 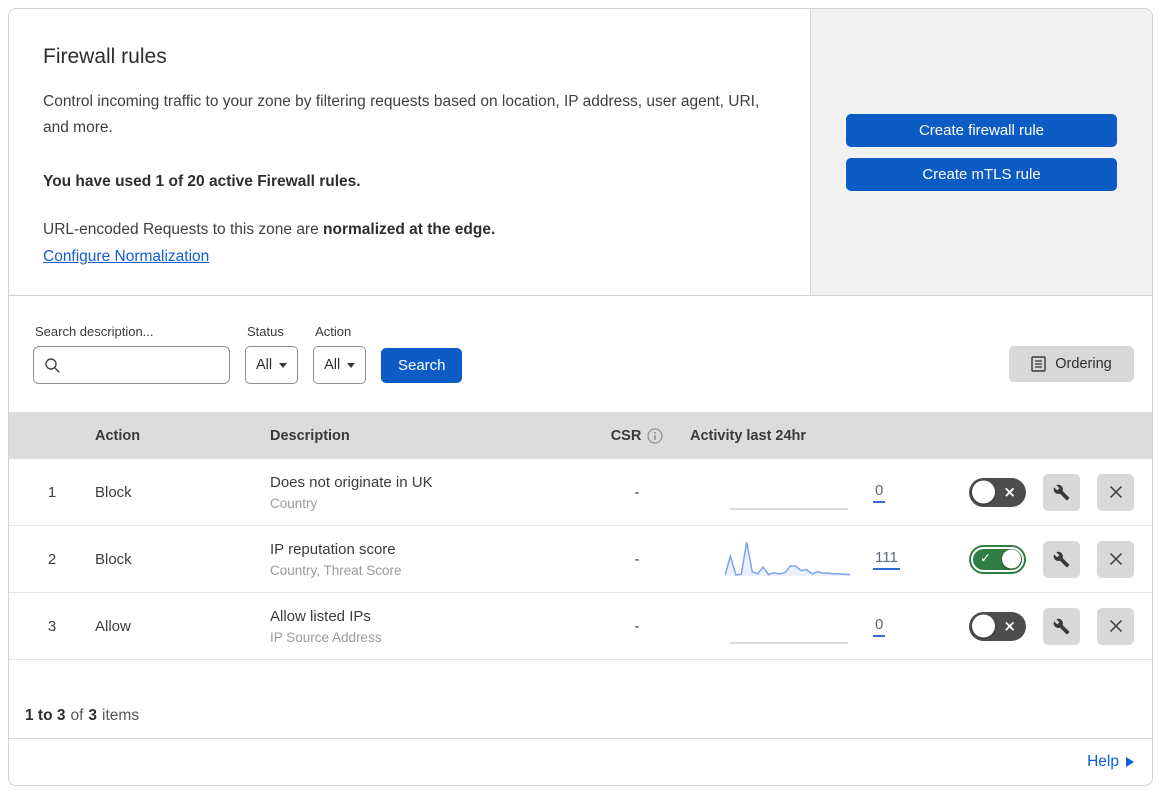 What do you see at coordinates (310, 435) in the screenshot?
I see `col-description: Description` at bounding box center [310, 435].